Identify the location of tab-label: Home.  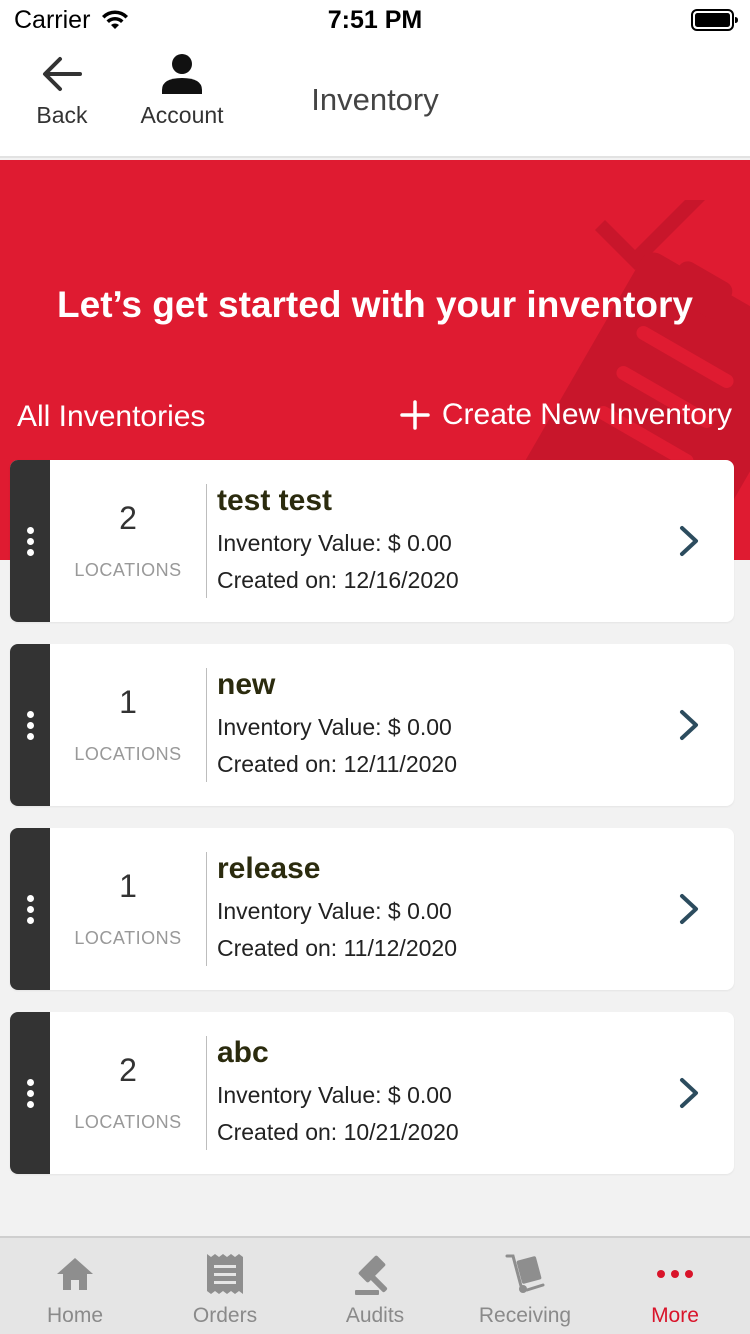
(75, 1315).